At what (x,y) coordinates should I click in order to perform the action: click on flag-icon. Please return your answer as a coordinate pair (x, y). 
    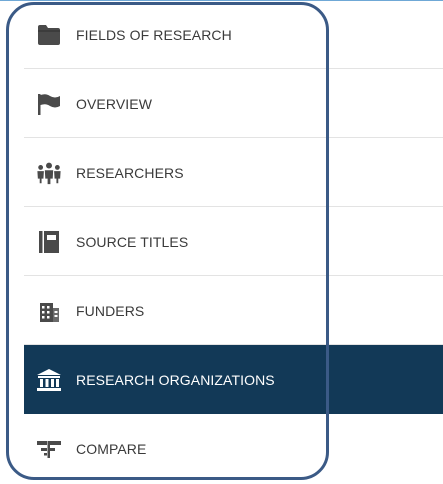
    Looking at the image, I should click on (49, 104).